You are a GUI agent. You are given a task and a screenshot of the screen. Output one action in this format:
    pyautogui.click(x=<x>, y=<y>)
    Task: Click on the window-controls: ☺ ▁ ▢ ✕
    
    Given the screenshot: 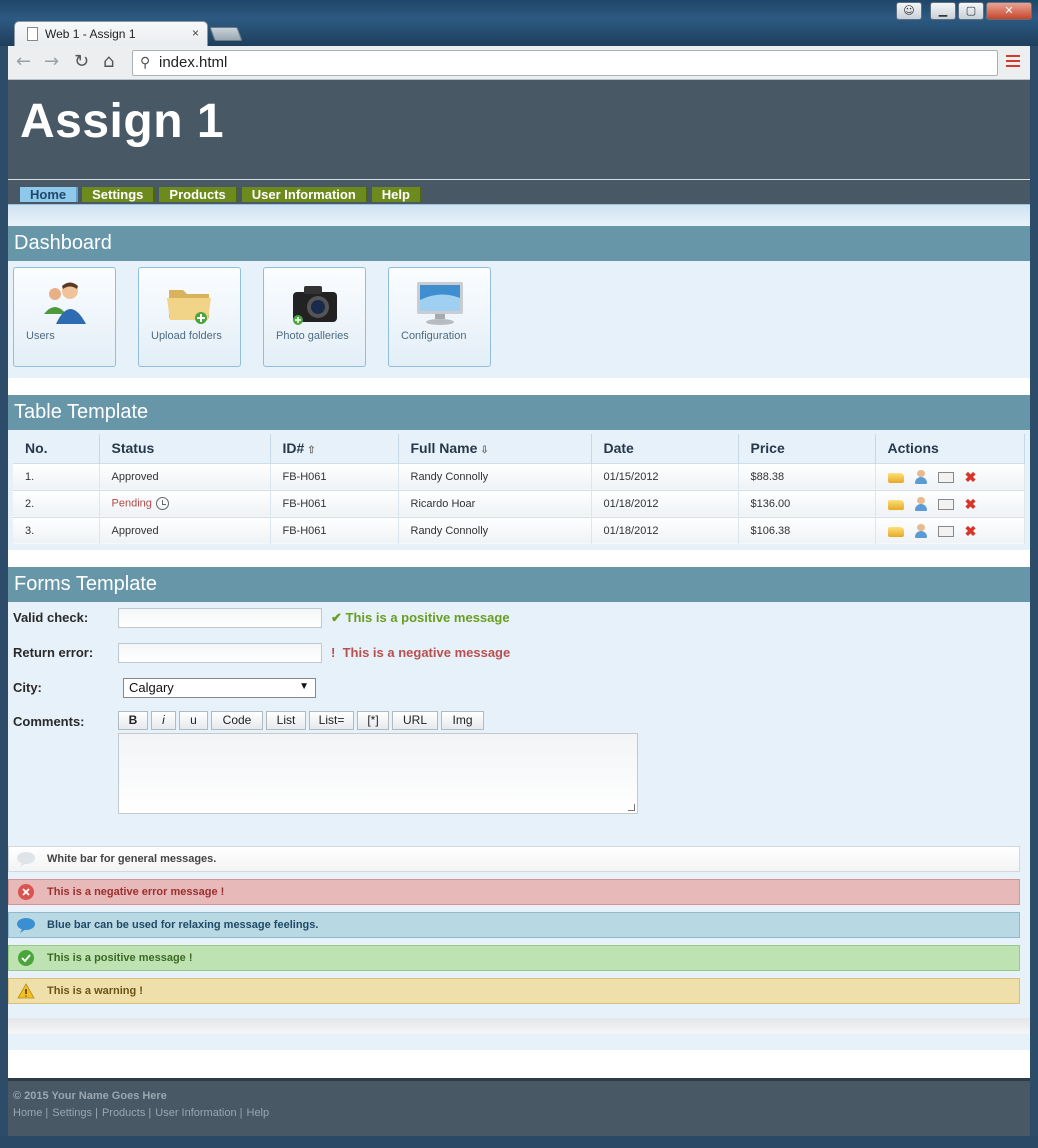 What is the action you would take?
    pyautogui.click(x=964, y=11)
    